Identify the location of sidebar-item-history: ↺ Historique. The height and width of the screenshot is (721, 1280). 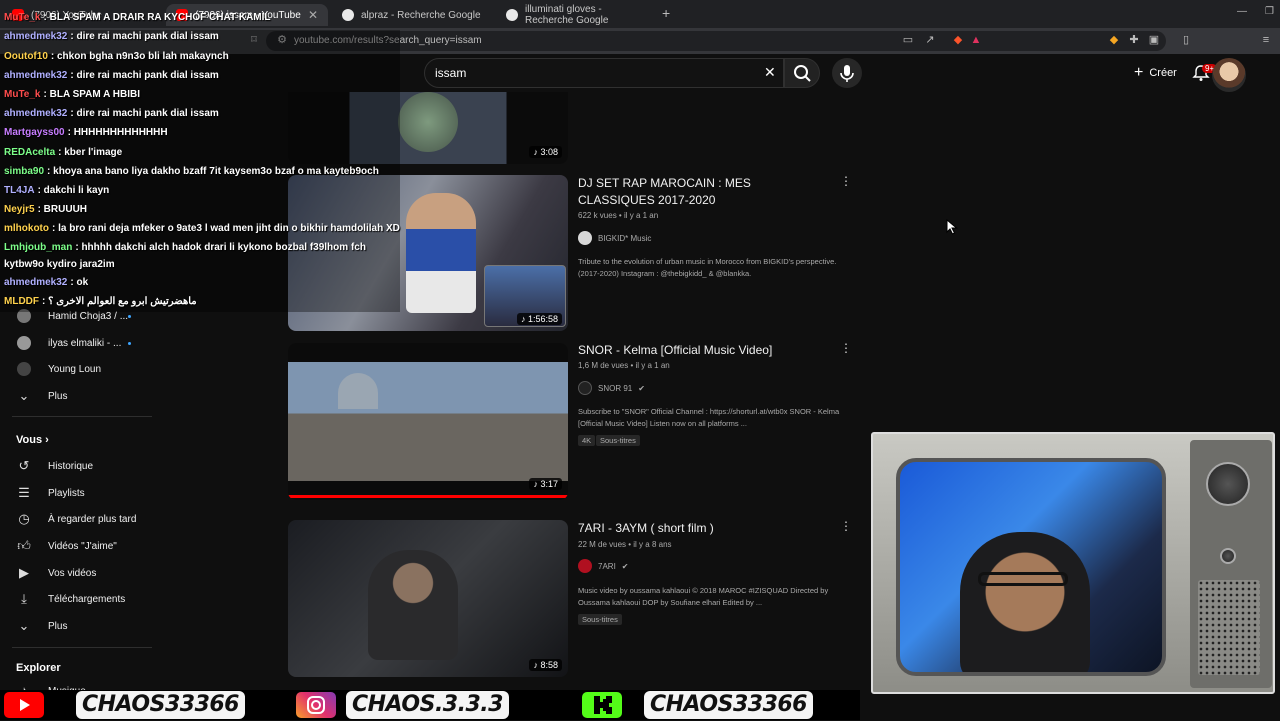
(75, 466).